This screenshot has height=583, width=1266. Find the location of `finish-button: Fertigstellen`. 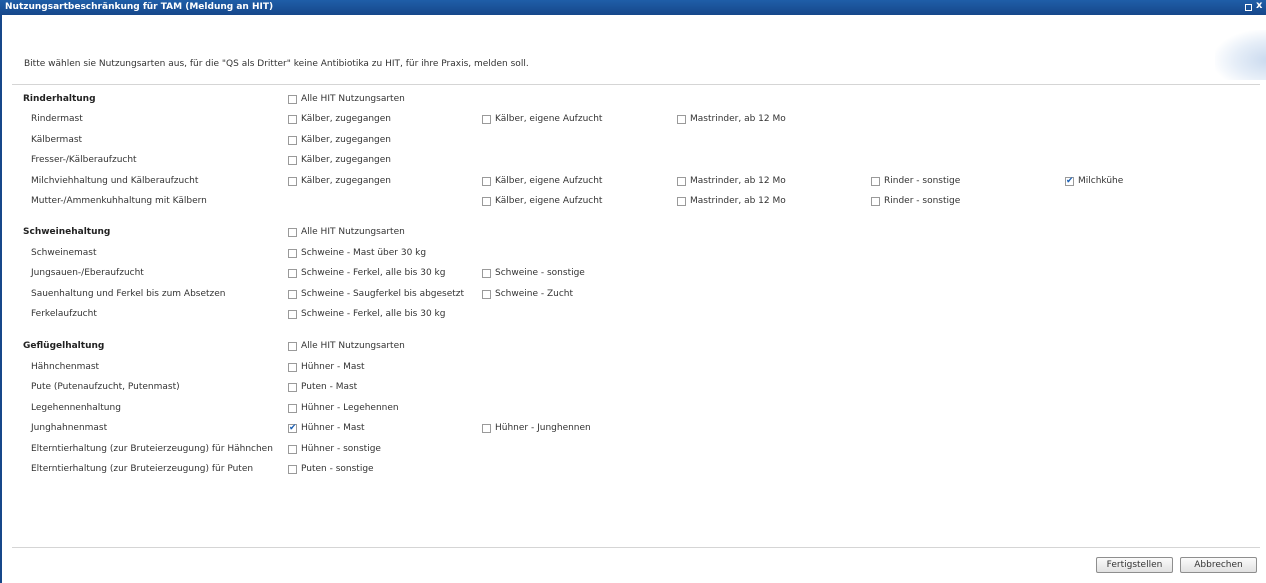

finish-button: Fertigstellen is located at coordinates (1134, 565).